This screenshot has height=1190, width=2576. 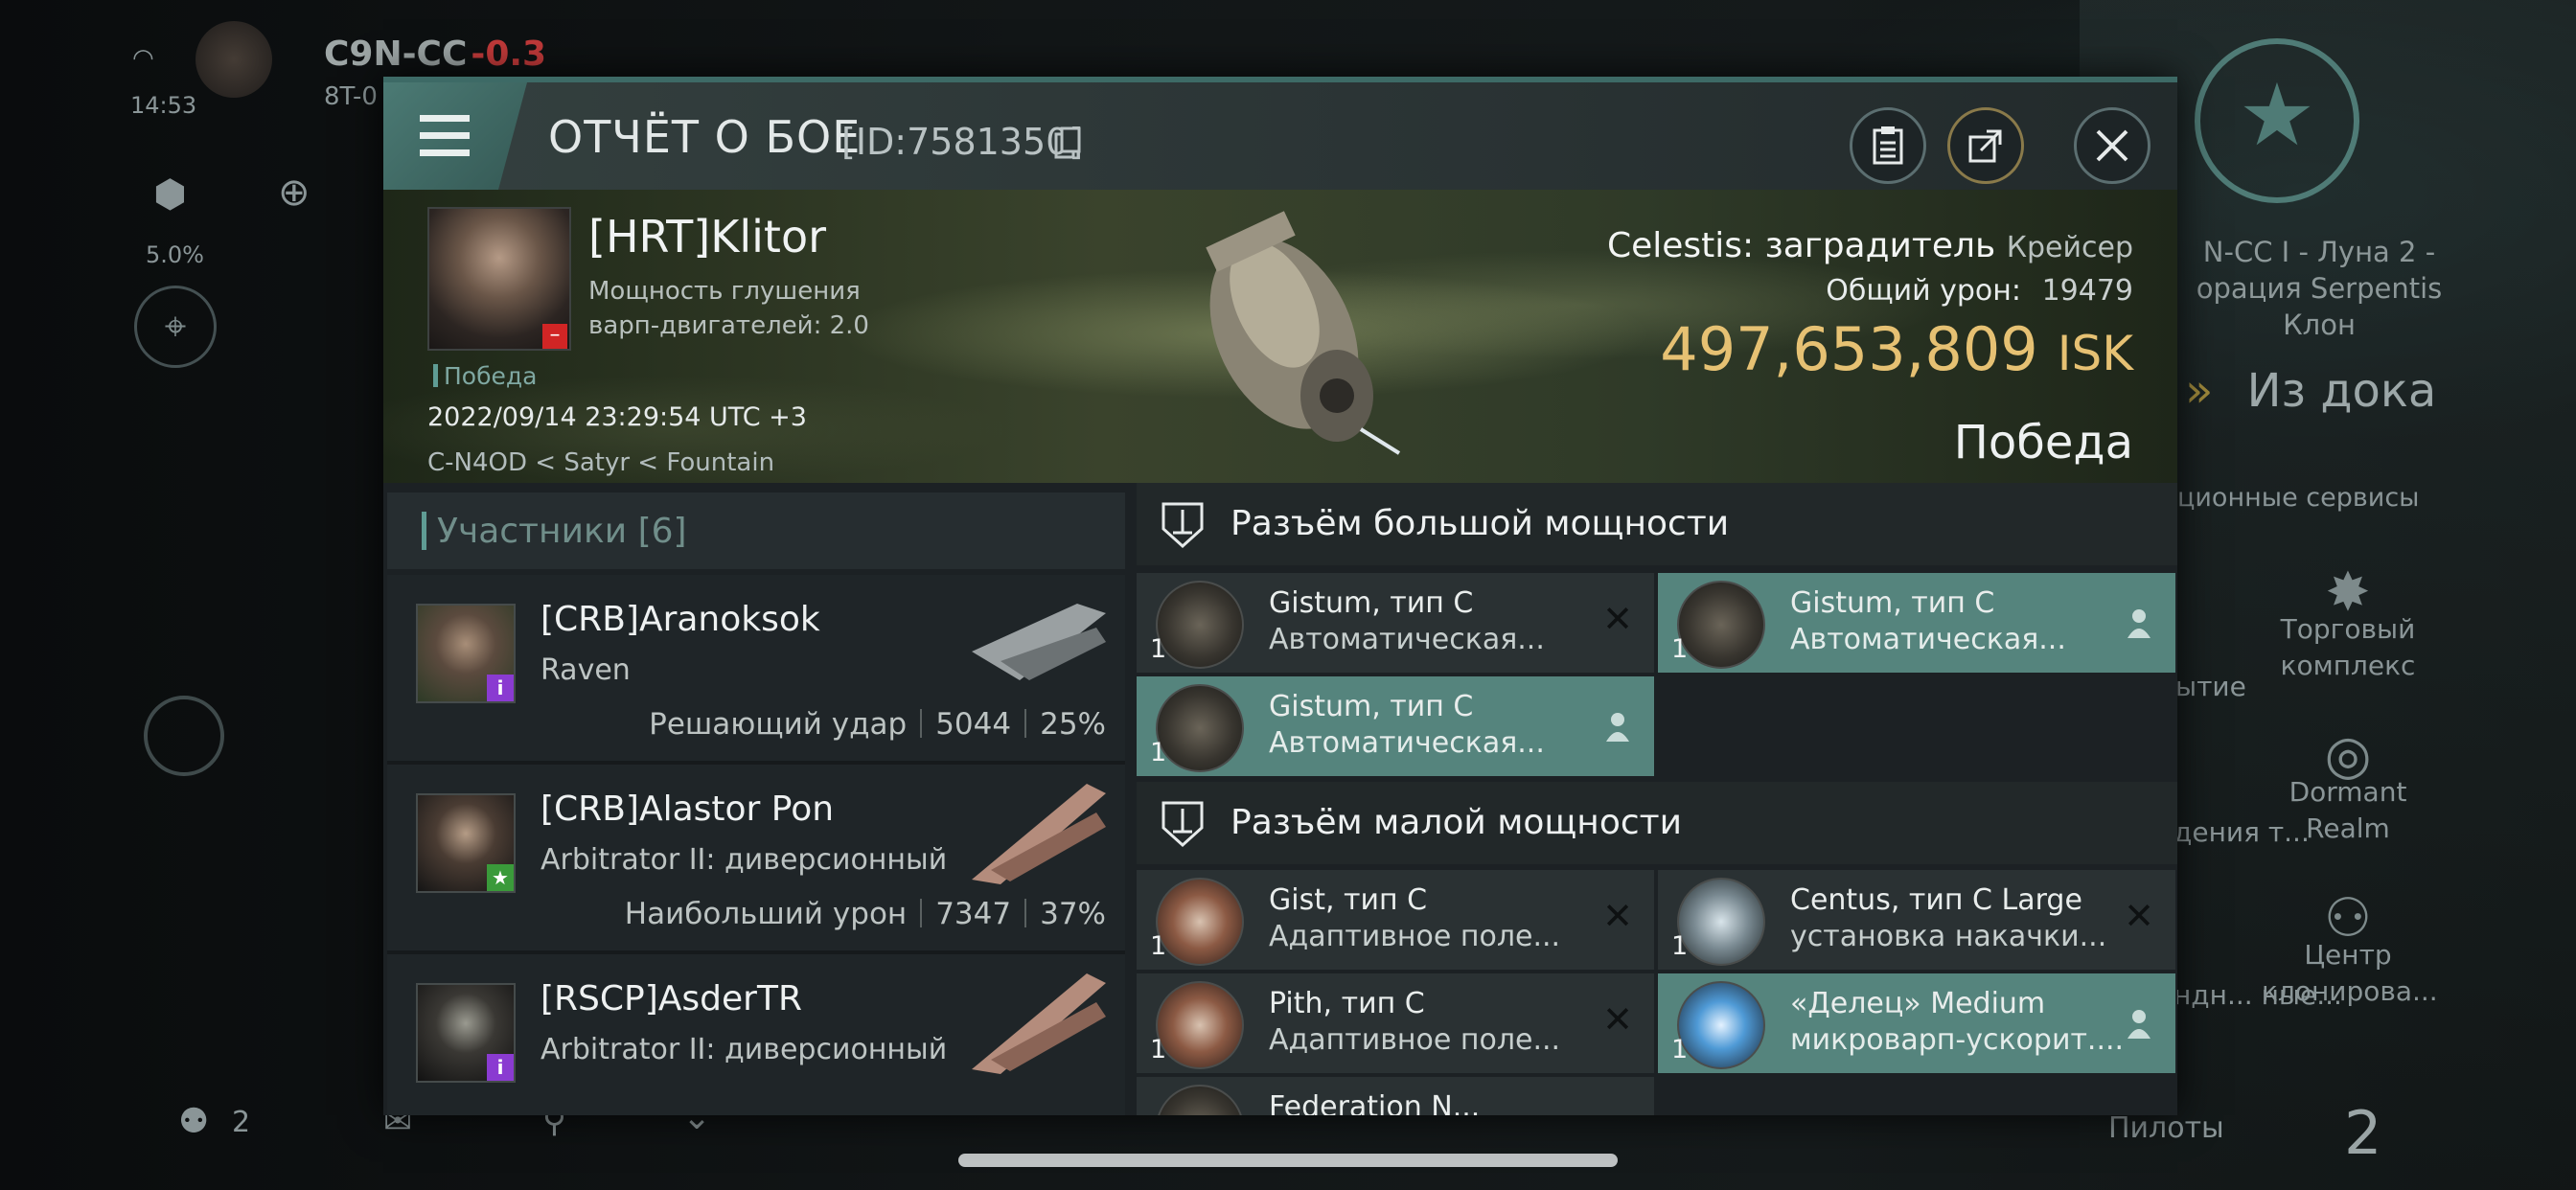 What do you see at coordinates (1480, 524) in the screenshot?
I see `high-slots-label: Разъём большой мощности` at bounding box center [1480, 524].